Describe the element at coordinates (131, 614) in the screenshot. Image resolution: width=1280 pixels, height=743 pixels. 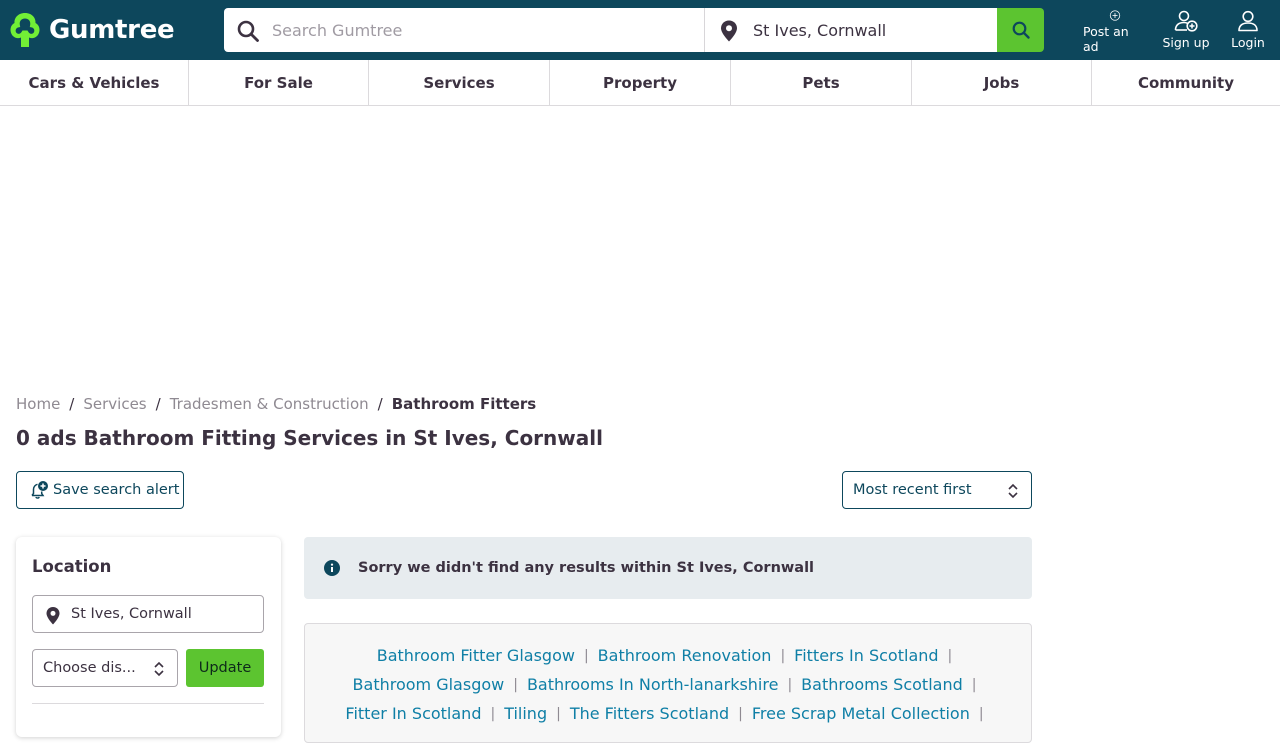
I see `sidebar-location-value: St Ives, Cornwall` at that location.